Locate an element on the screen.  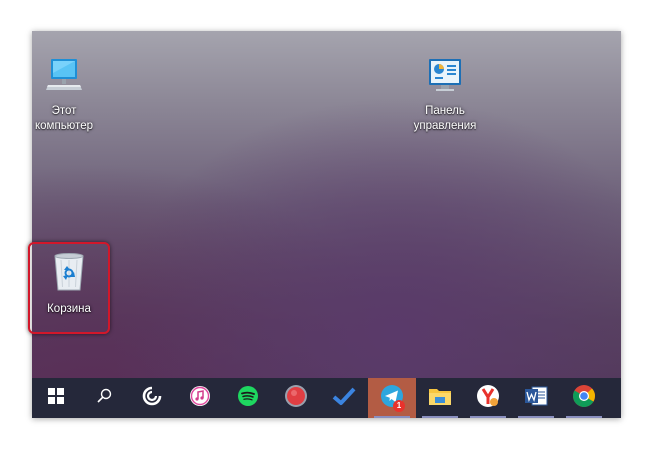
taskbar-app-spotify is located at coordinates (248, 398).